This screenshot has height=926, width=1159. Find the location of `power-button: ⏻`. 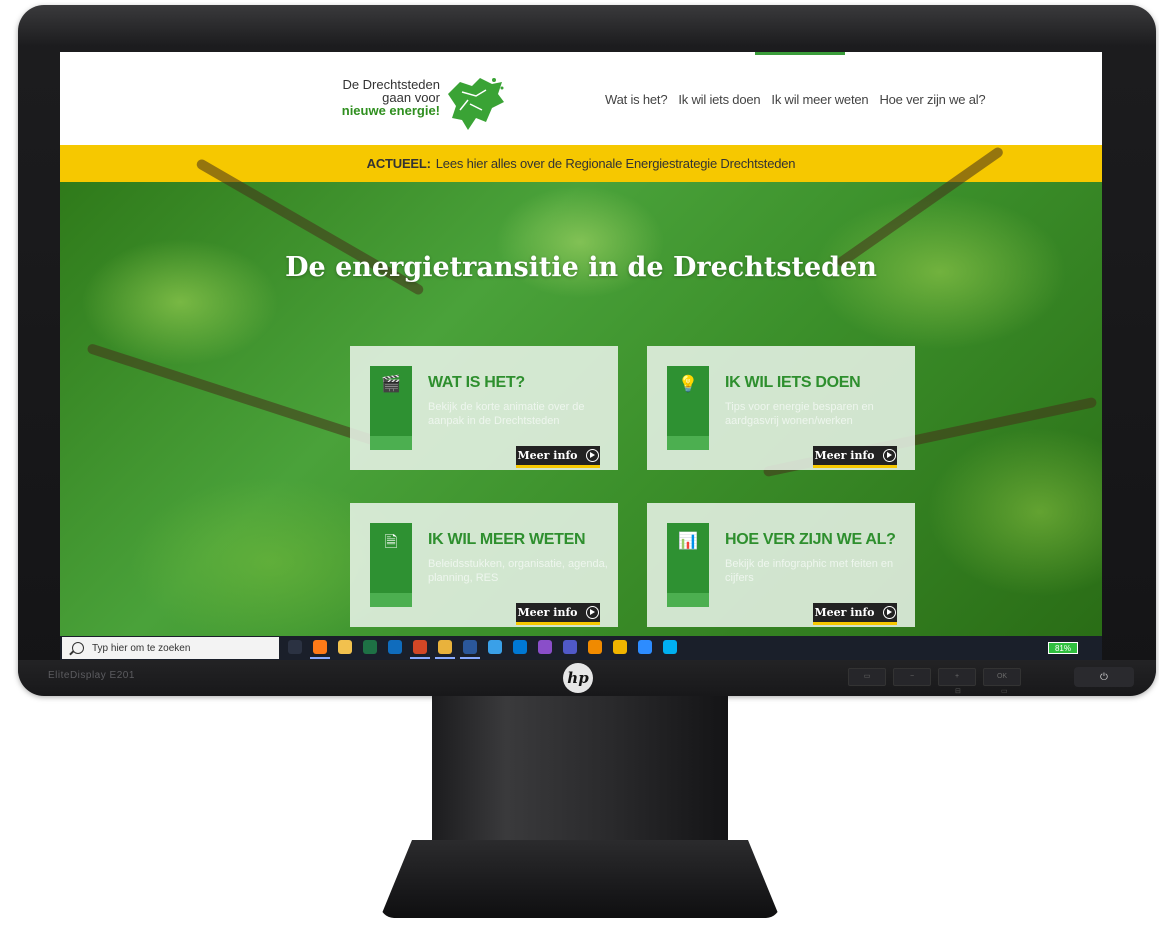

power-button: ⏻ is located at coordinates (1104, 677).